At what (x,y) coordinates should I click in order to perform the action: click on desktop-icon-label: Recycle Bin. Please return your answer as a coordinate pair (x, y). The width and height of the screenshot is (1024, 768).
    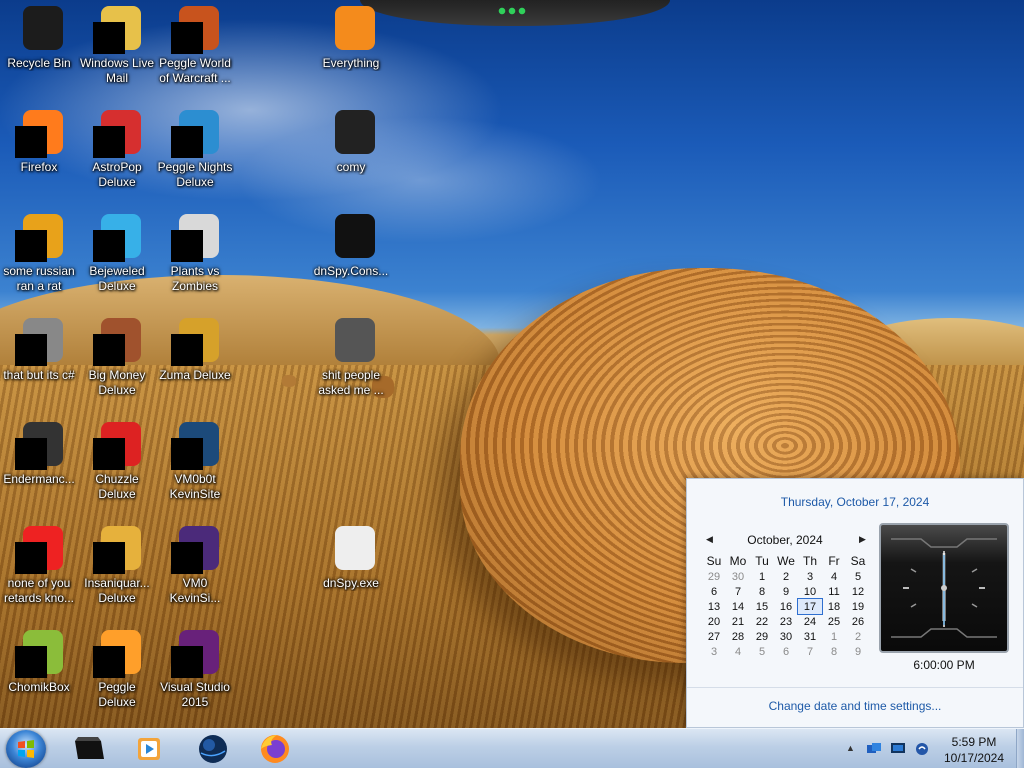
    Looking at the image, I should click on (39, 63).